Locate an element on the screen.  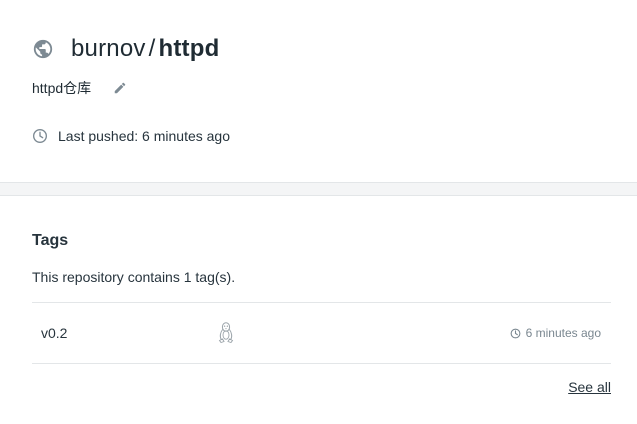
repo-namespace: burnov is located at coordinates (108, 48).